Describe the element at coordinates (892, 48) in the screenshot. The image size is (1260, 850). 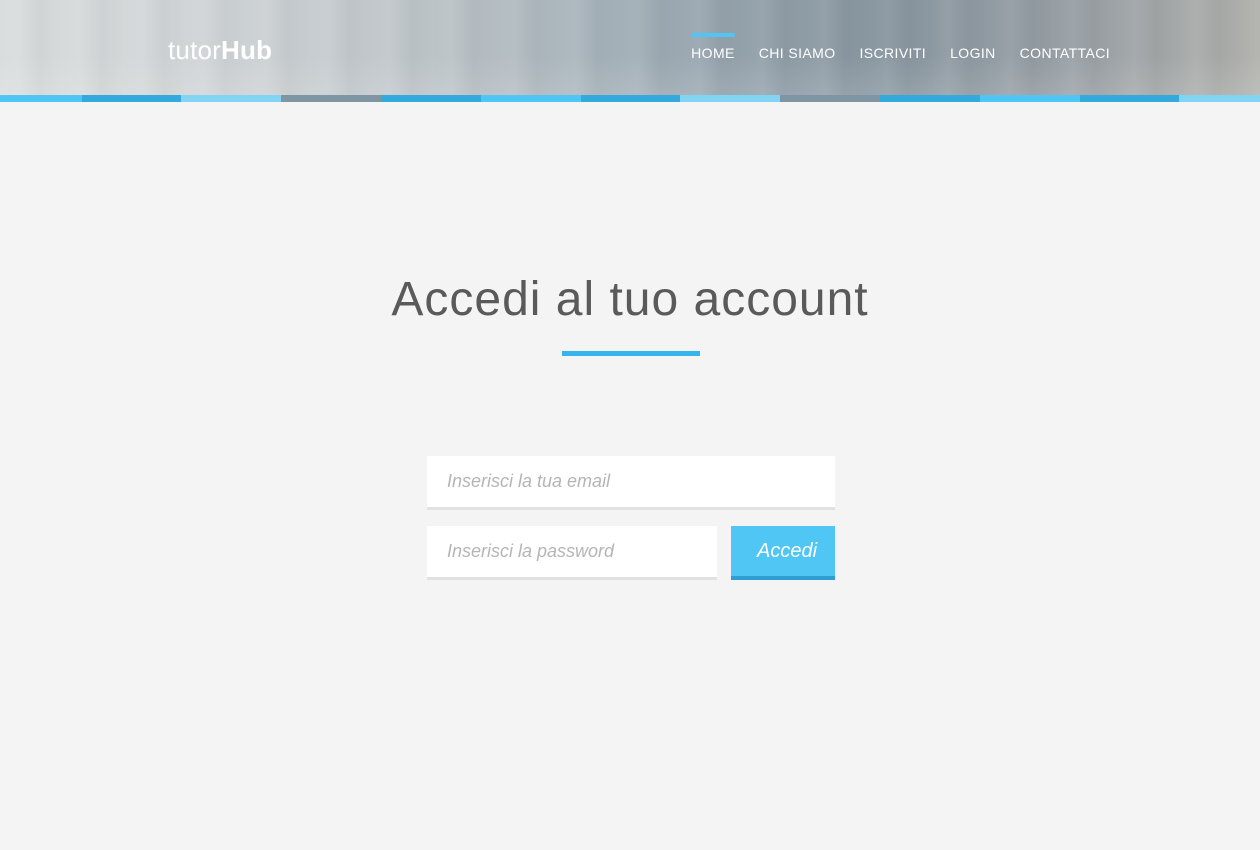
I see `nav-item-iscriviti: ISCRIVITI` at that location.